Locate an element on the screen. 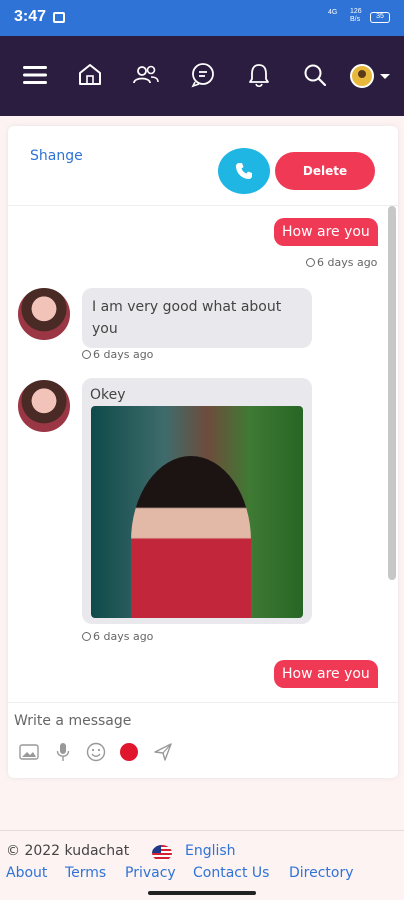  footer-link-contact: Contact Us is located at coordinates (231, 873).